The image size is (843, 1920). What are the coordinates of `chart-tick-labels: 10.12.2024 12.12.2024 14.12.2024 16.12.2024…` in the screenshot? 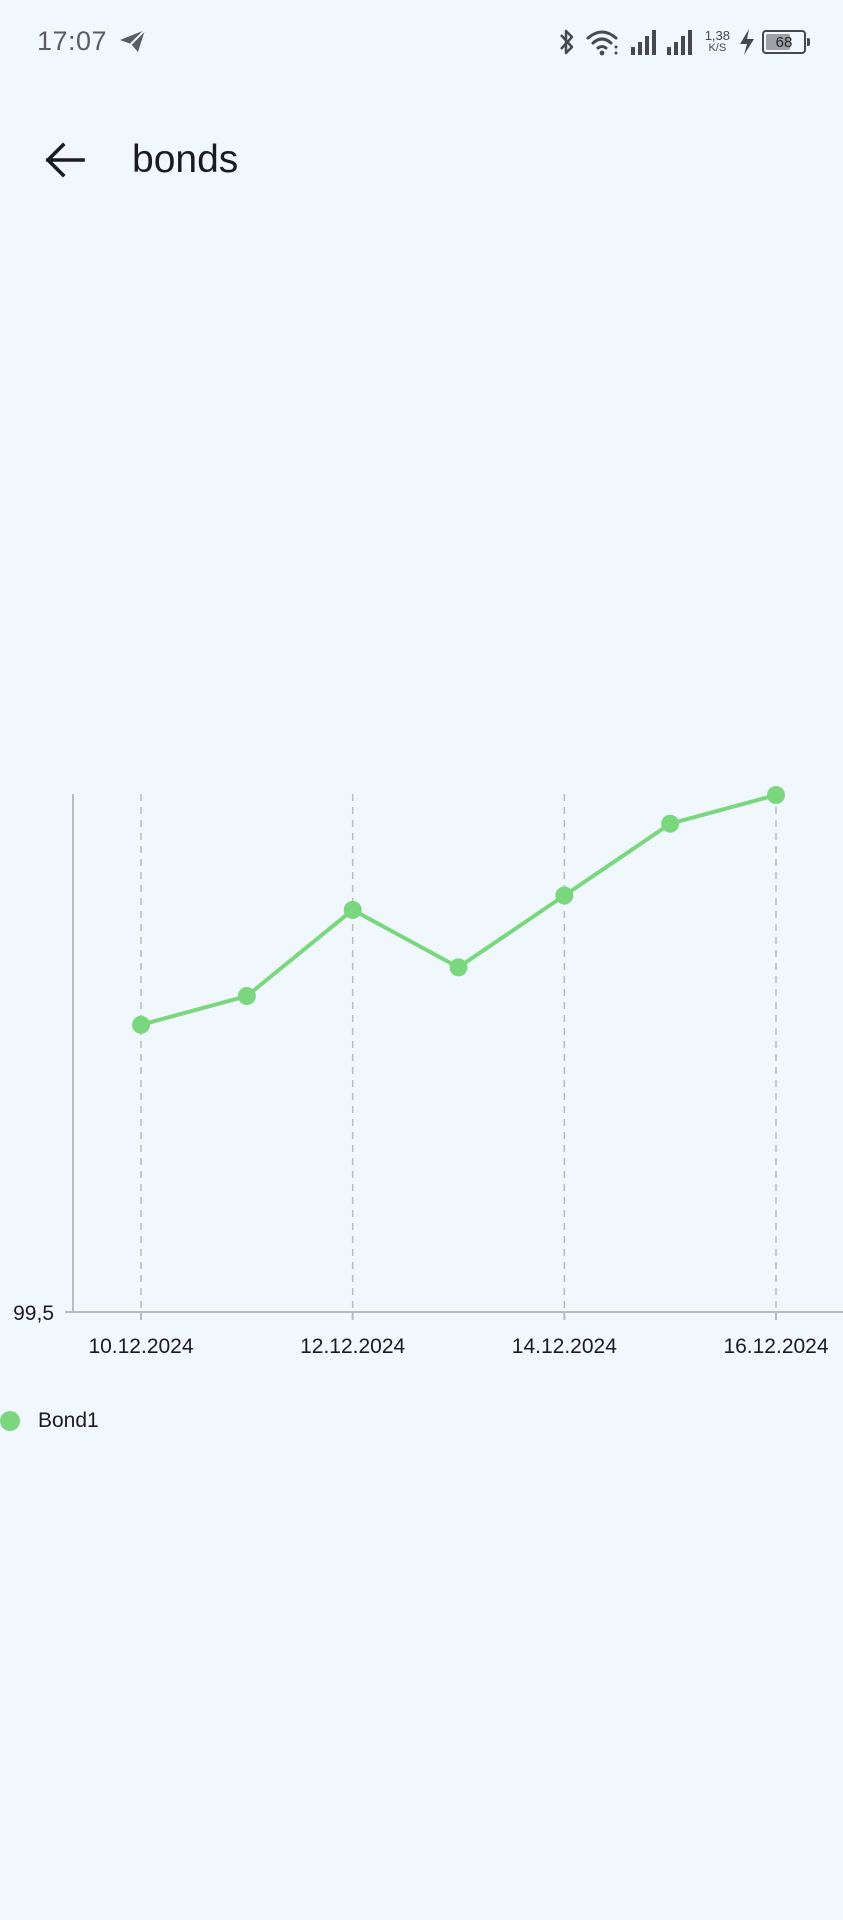 It's located at (421, 1330).